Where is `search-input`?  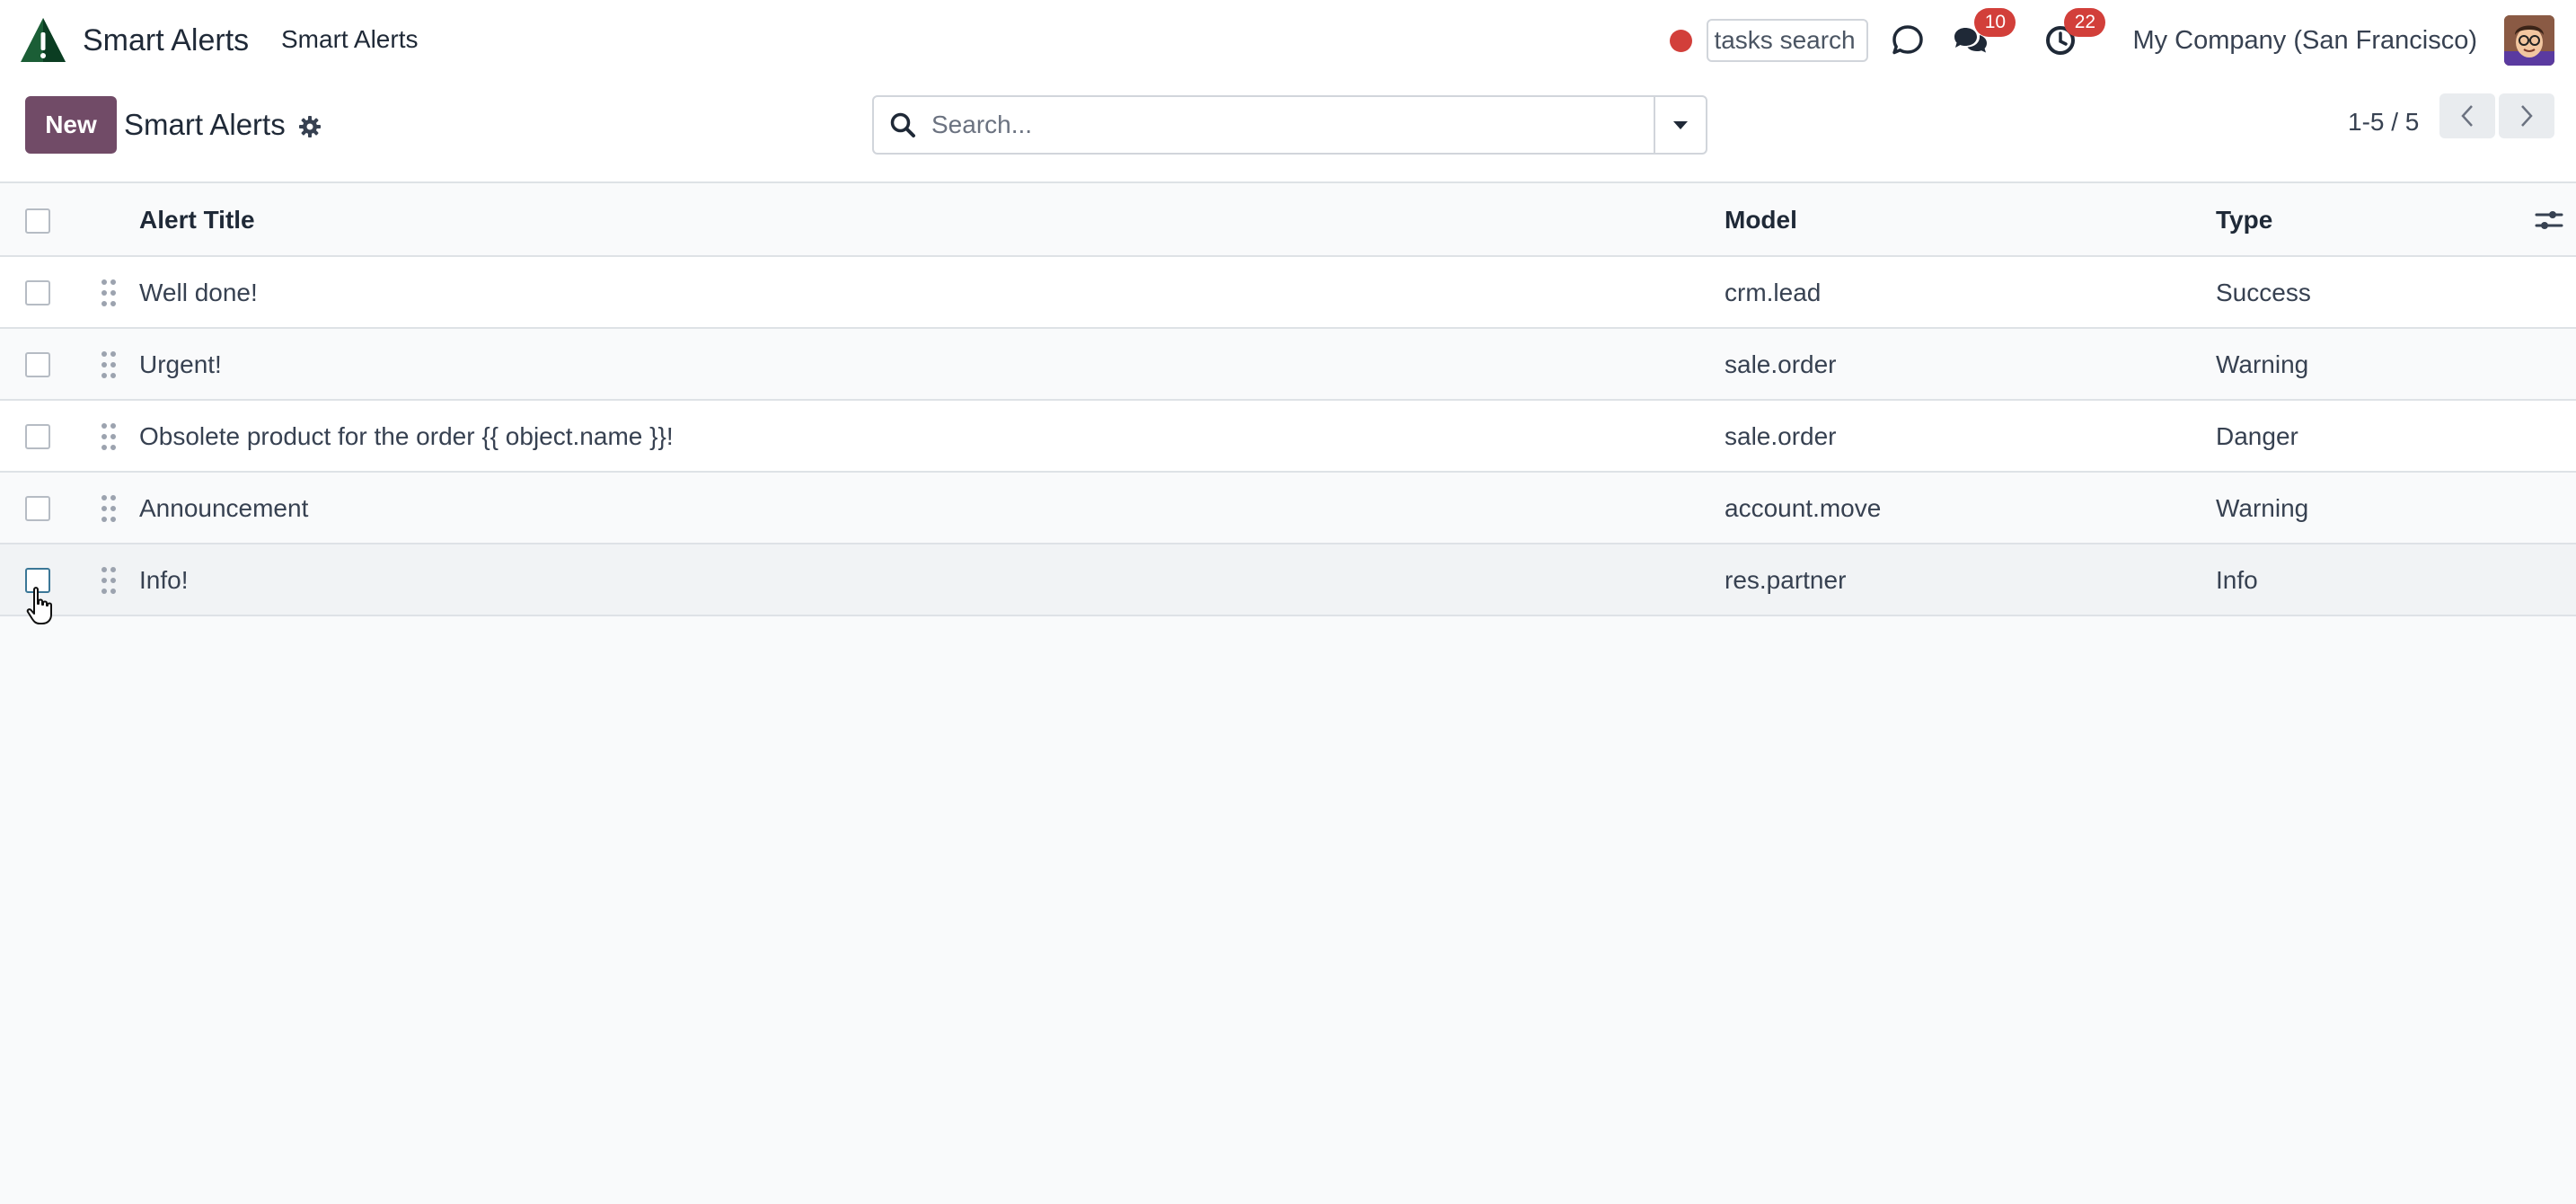
search-input is located at coordinates (1292, 125).